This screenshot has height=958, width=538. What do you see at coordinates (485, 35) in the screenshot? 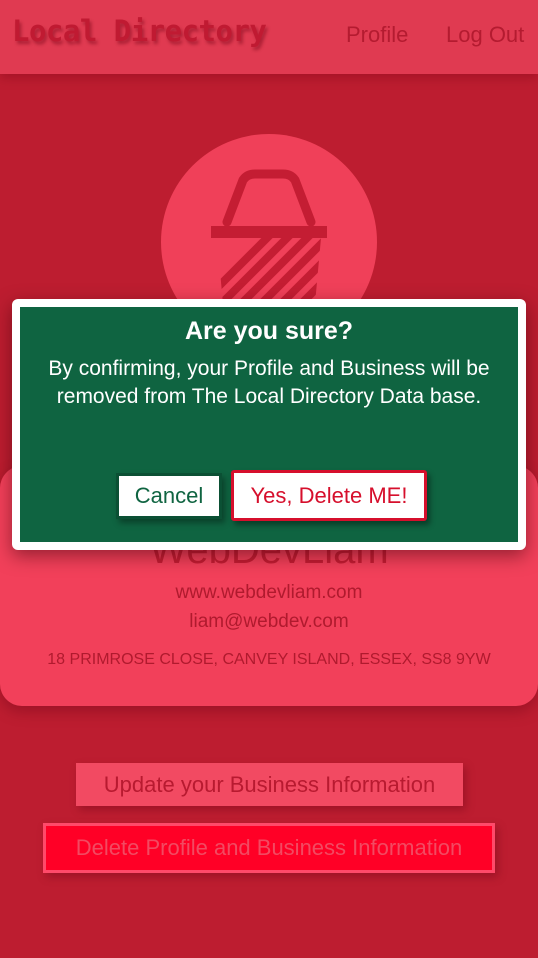
I see `nav-logout-link: Log Out` at bounding box center [485, 35].